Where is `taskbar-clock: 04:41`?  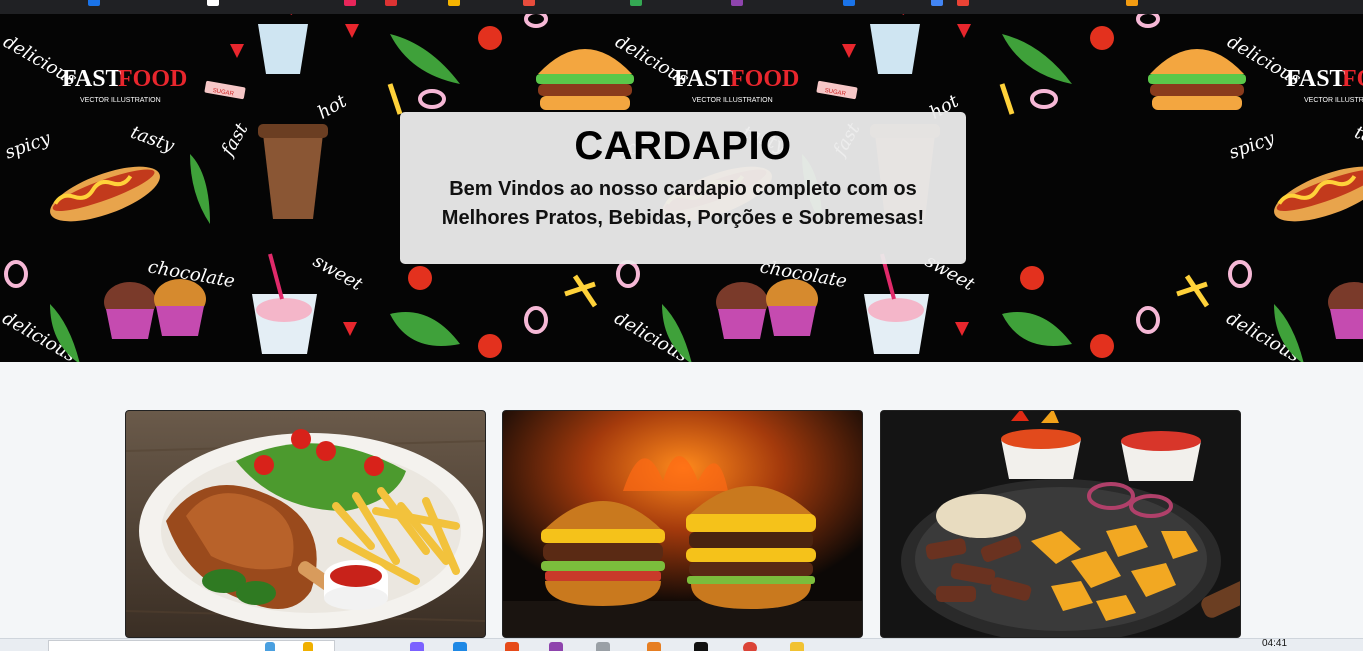 taskbar-clock: 04:41 is located at coordinates (1274, 644).